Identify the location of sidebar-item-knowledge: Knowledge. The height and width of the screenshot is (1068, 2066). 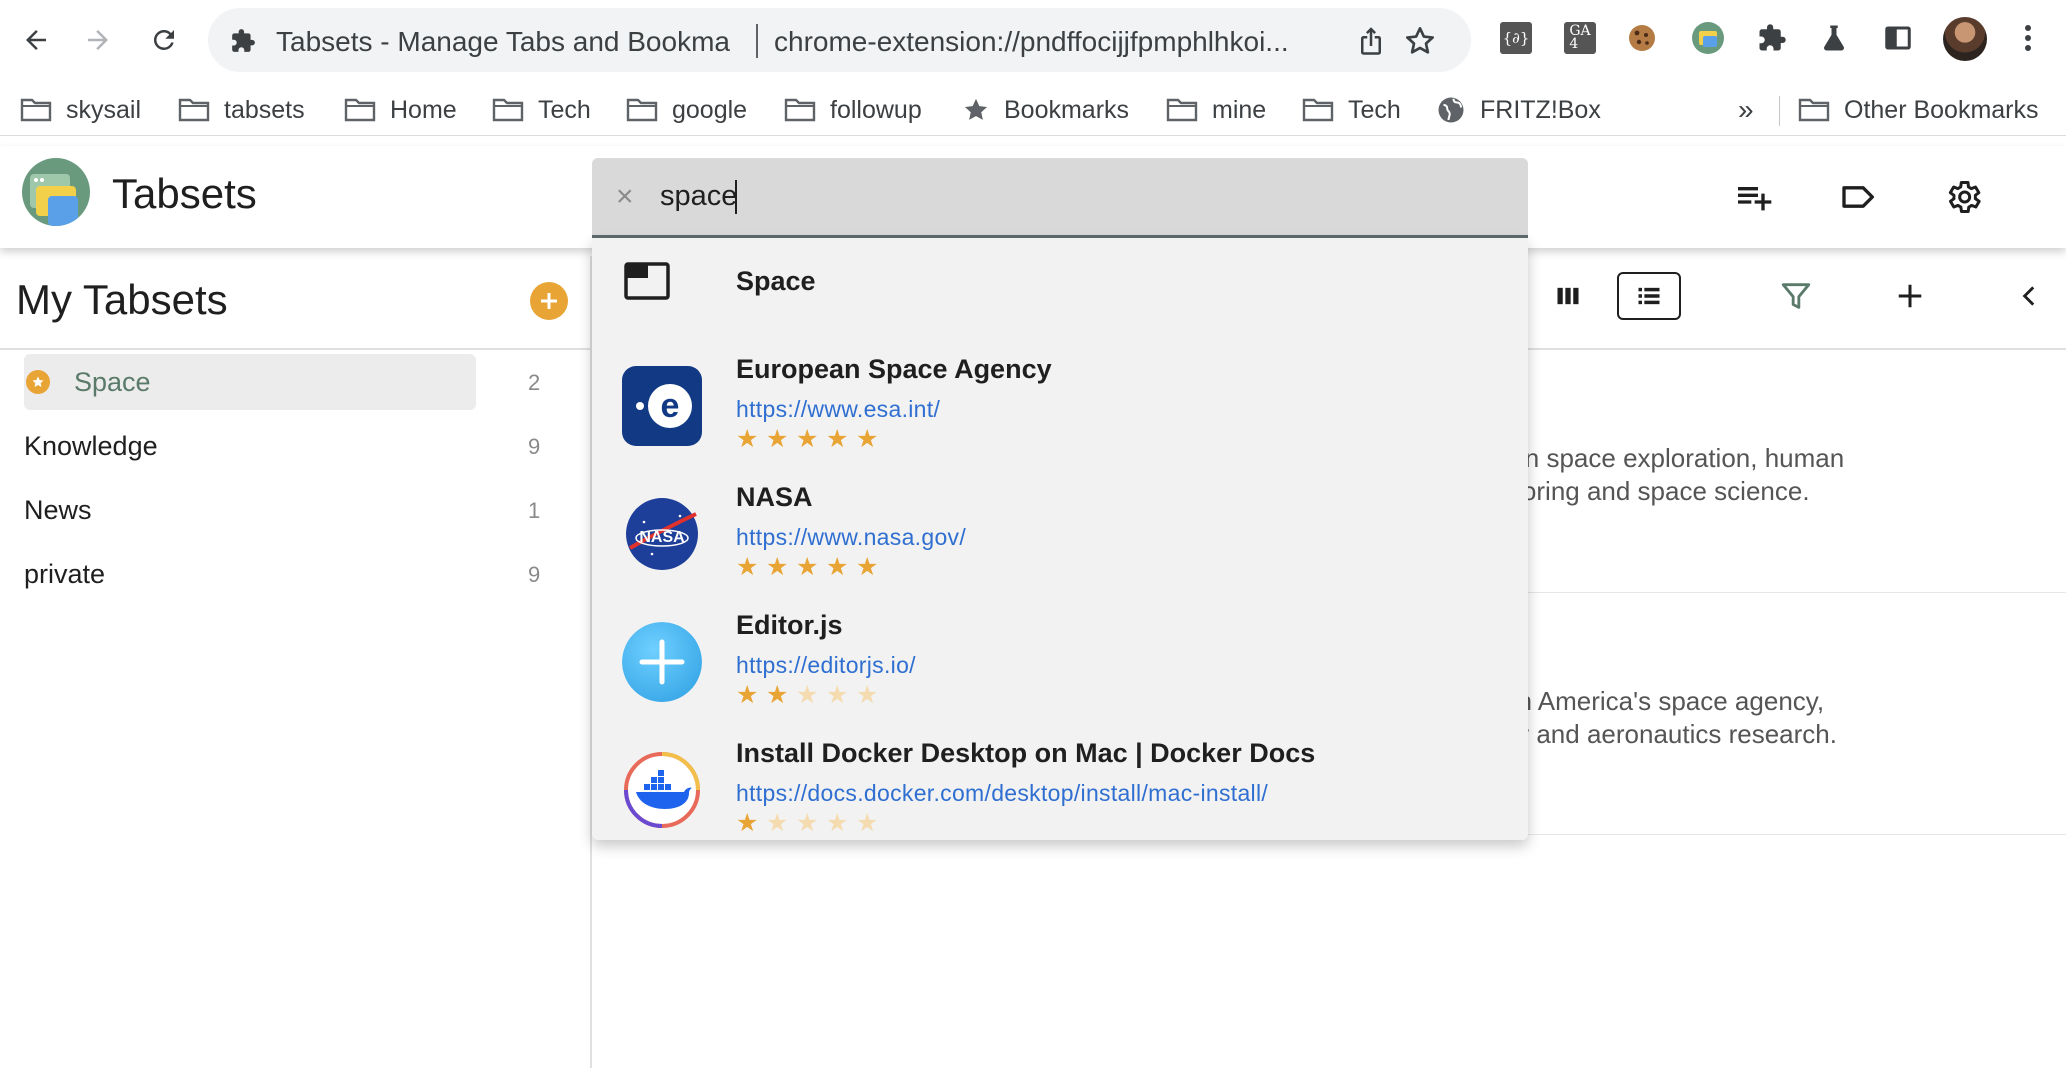
(250, 446).